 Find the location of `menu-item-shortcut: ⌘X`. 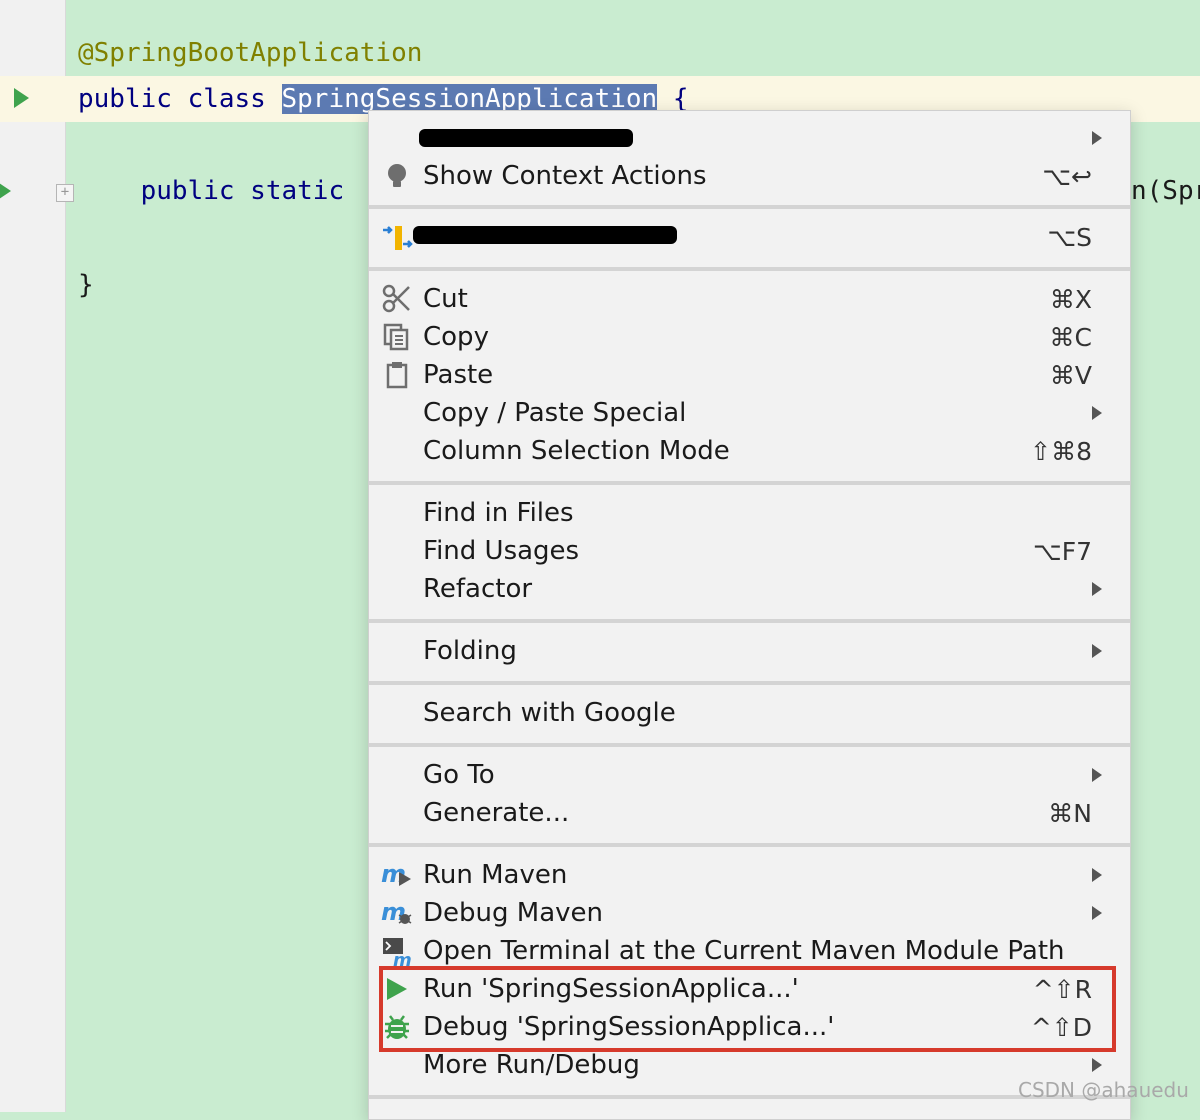

menu-item-shortcut: ⌘X is located at coordinates (1070, 299).